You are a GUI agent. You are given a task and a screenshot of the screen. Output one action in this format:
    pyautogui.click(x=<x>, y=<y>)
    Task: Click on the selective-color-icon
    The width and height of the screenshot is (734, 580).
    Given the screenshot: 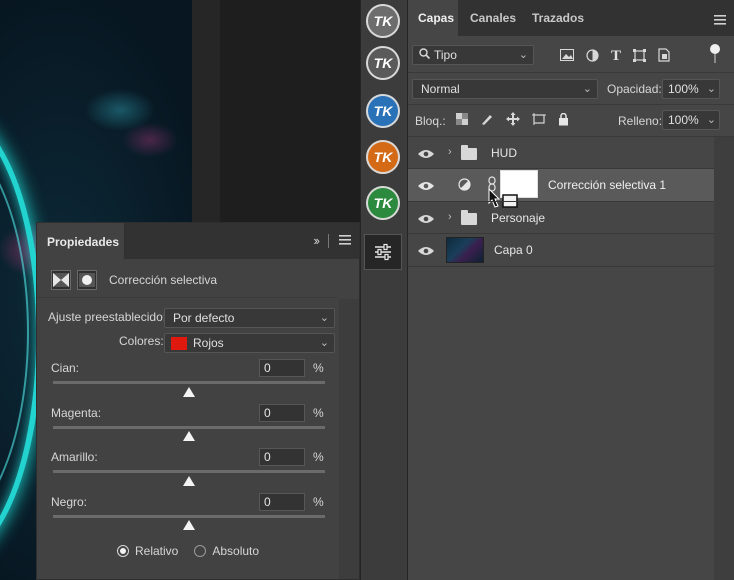 What is the action you would take?
    pyautogui.click(x=61, y=280)
    